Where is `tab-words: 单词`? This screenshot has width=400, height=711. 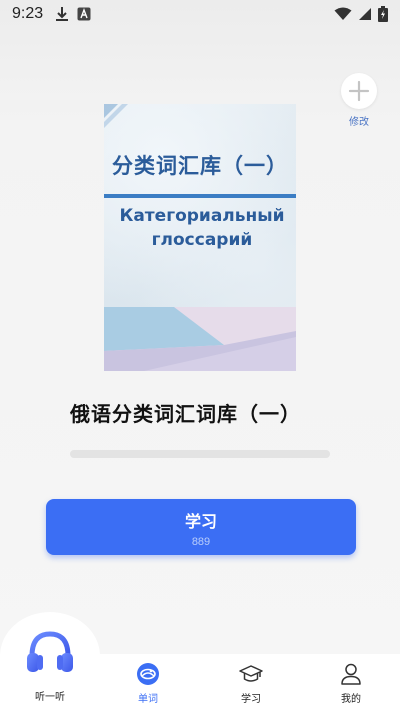
tab-words: 单词 is located at coordinates (148, 682).